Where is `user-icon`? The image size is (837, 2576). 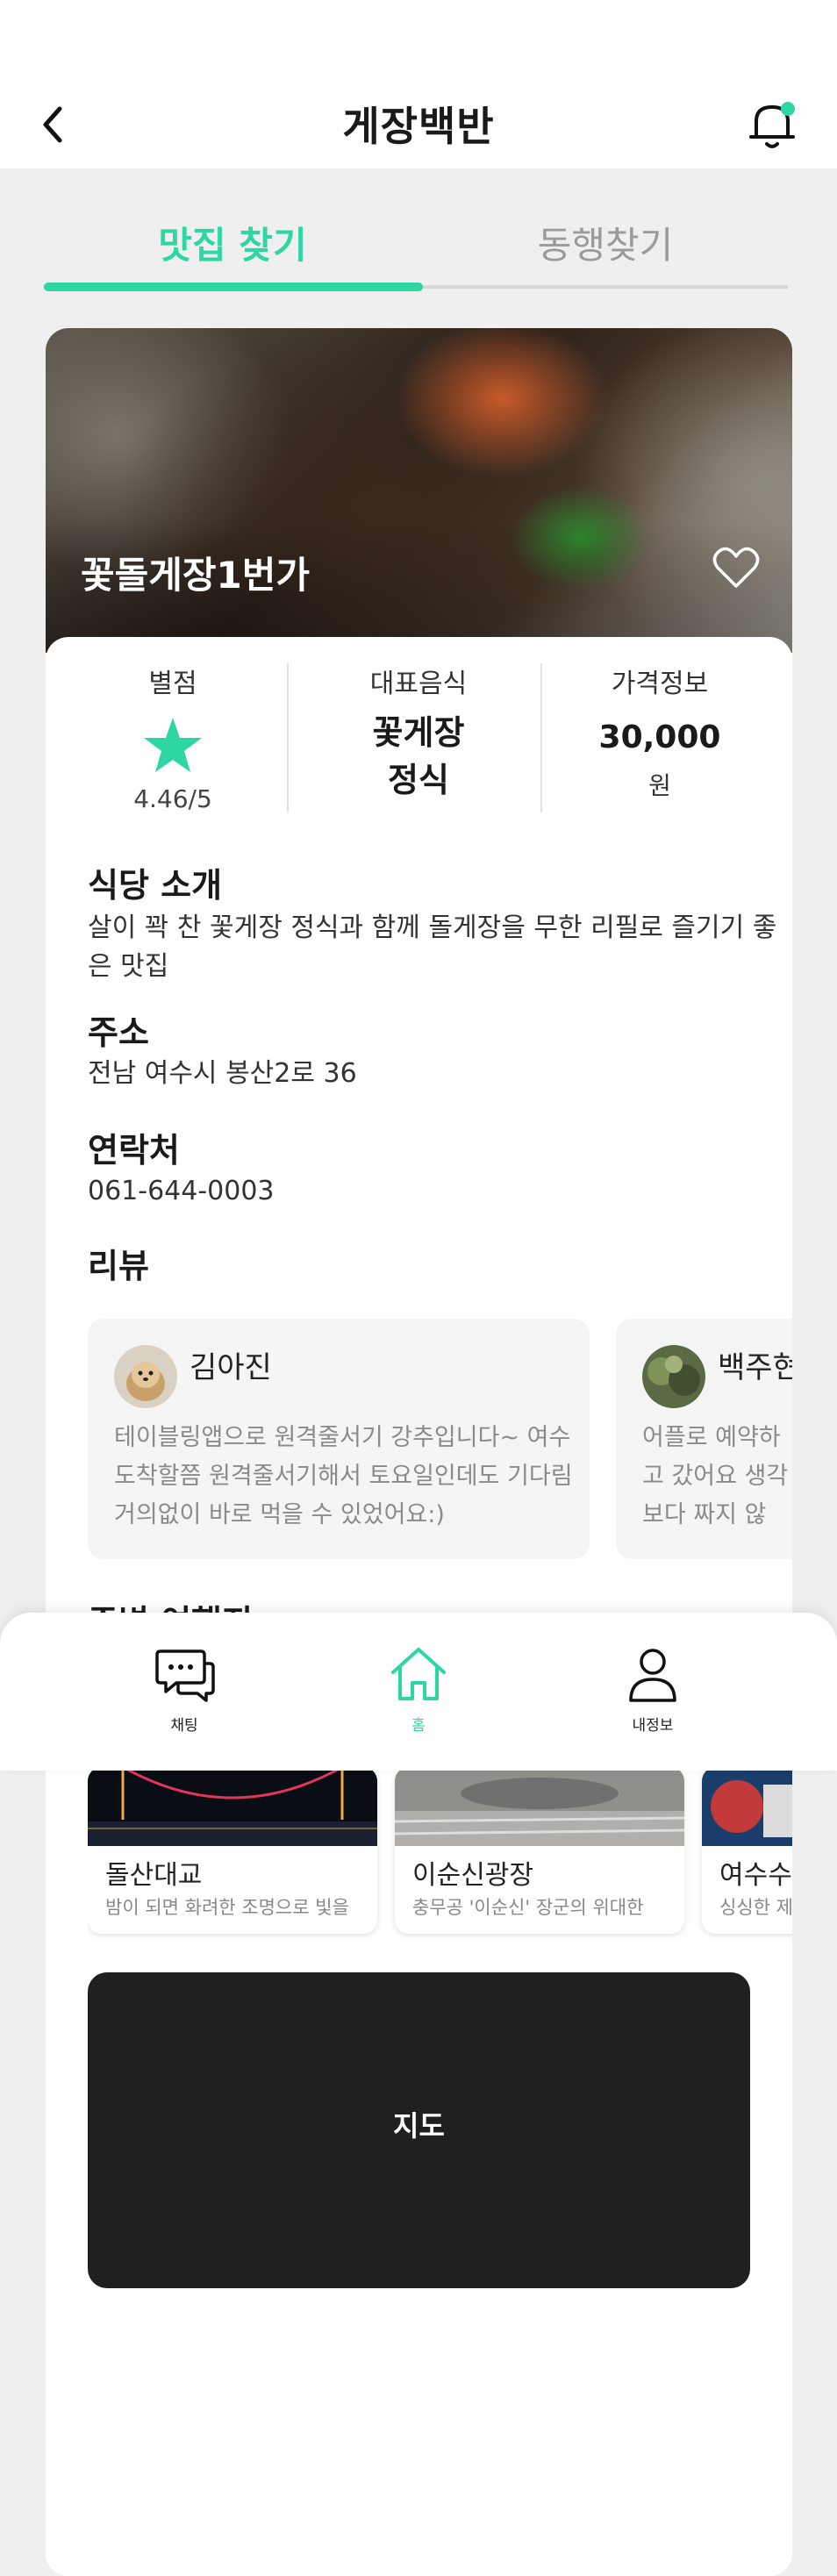
user-icon is located at coordinates (652, 1675).